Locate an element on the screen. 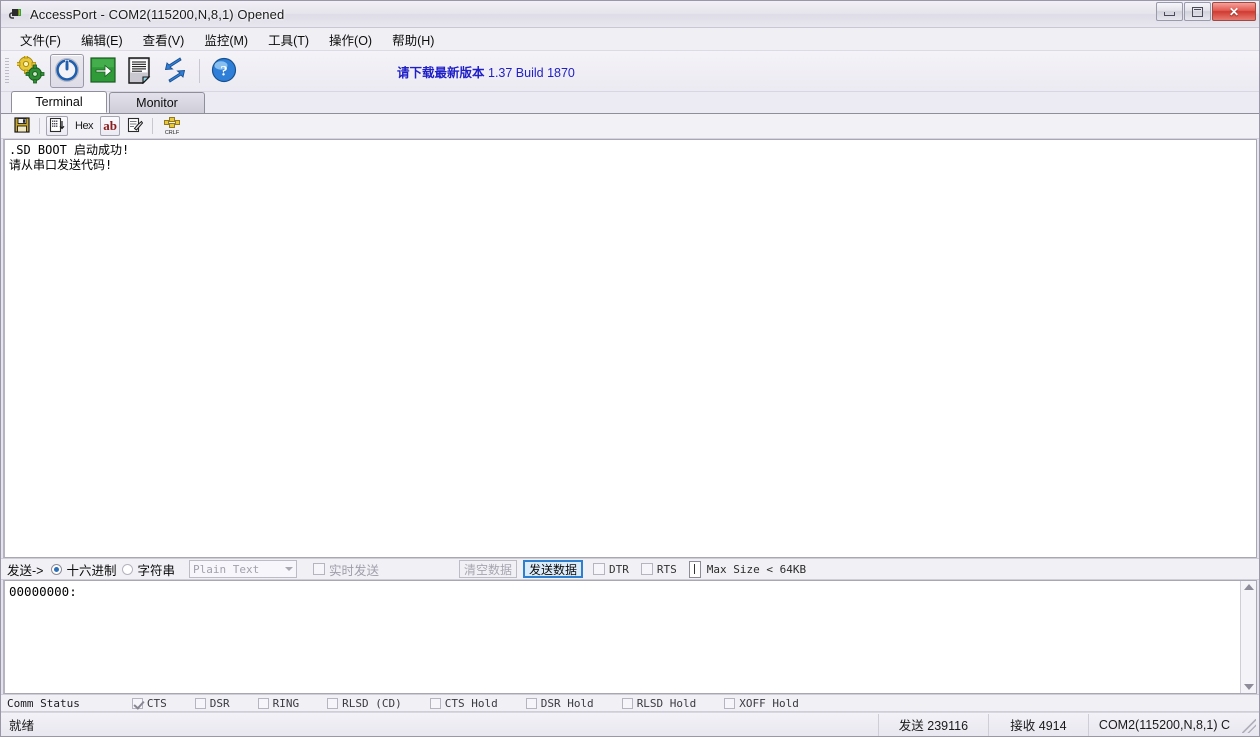 This screenshot has height=737, width=1260. tab-terminal: Terminal is located at coordinates (59, 102).